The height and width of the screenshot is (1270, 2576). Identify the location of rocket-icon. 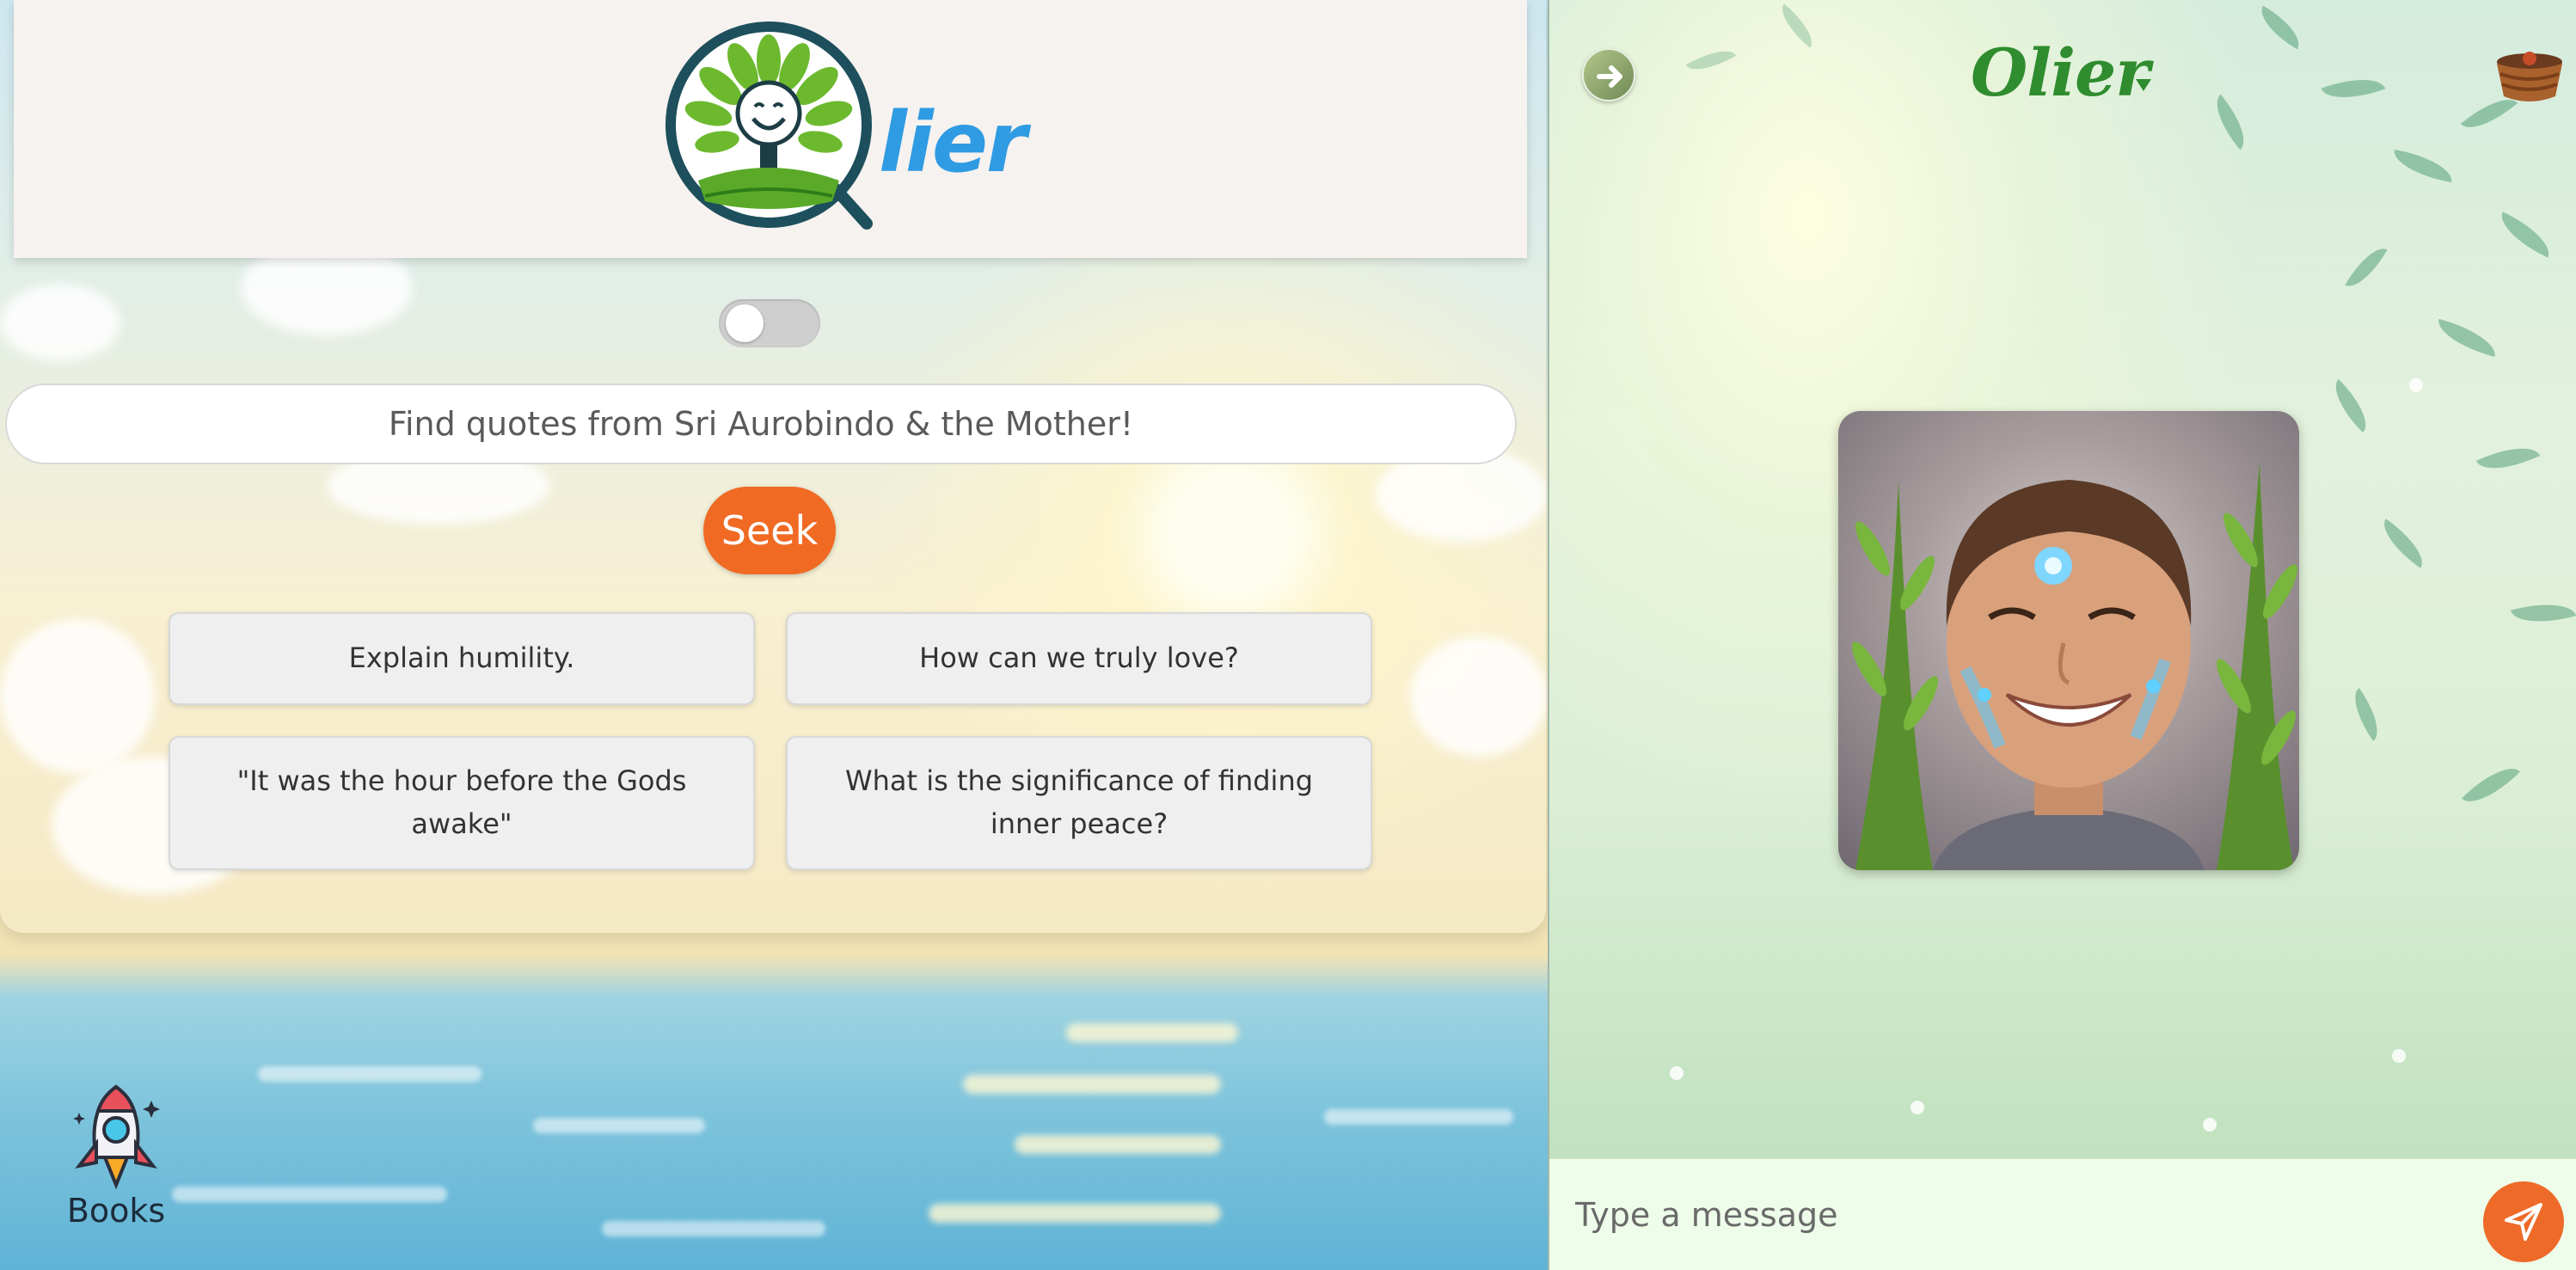
(116, 1137).